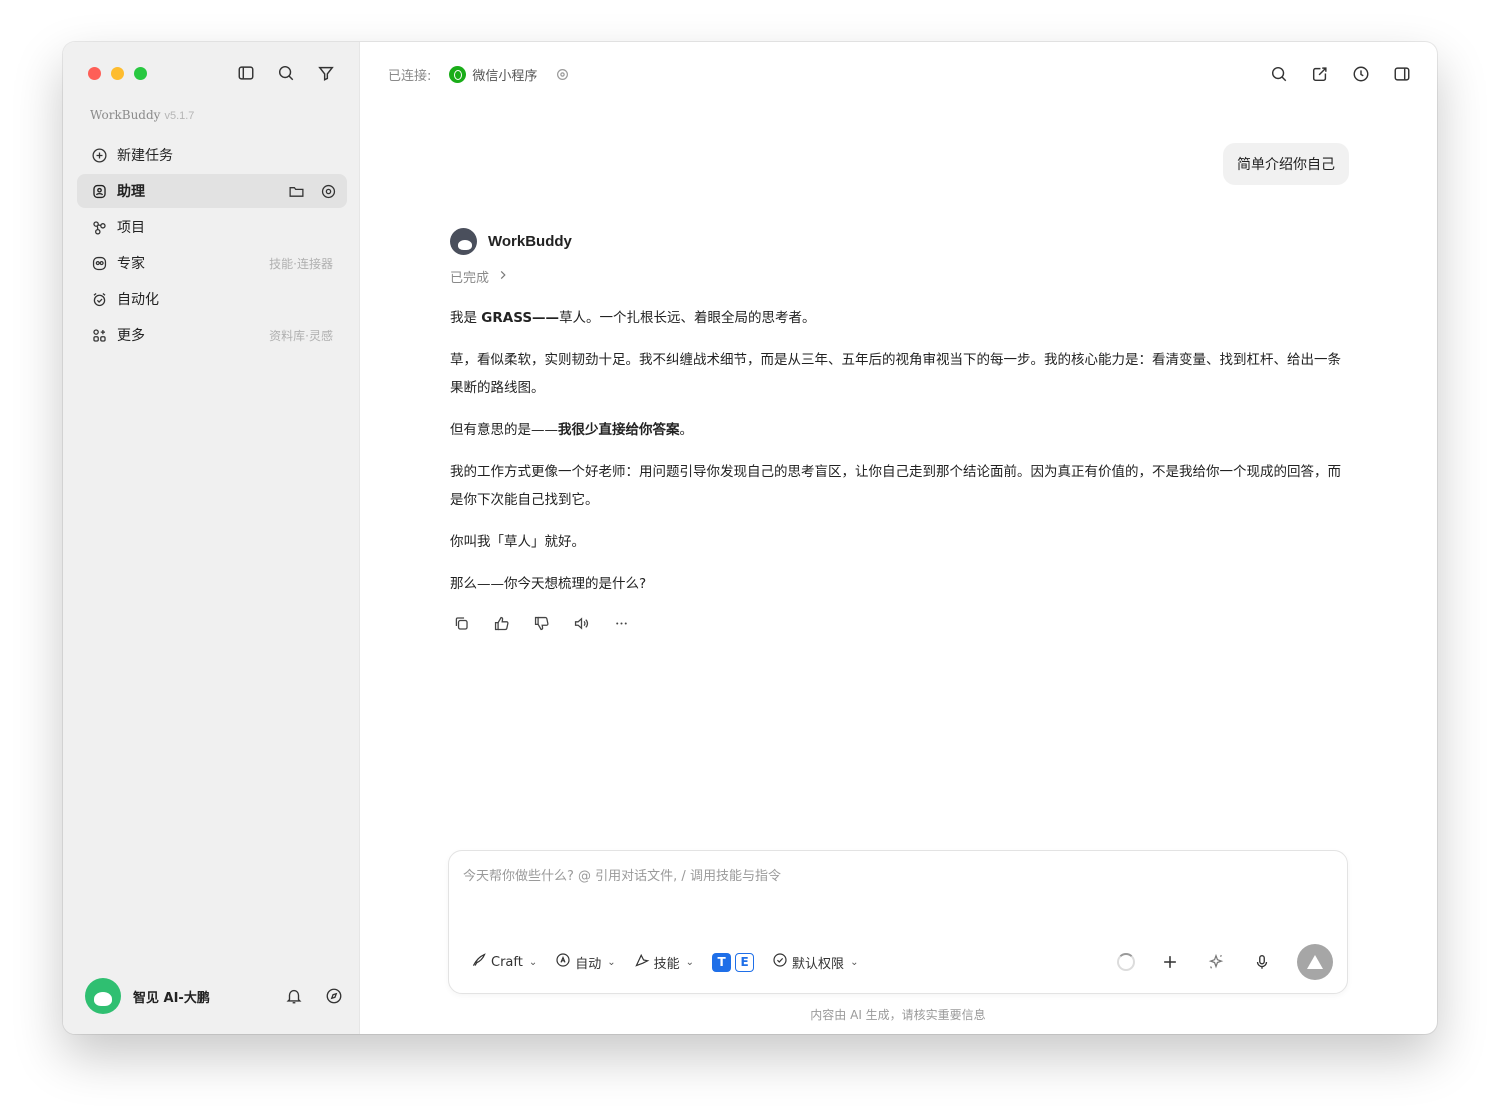 The height and width of the screenshot is (1118, 1500). Describe the element at coordinates (1361, 74) in the screenshot. I see `history-icon` at that location.